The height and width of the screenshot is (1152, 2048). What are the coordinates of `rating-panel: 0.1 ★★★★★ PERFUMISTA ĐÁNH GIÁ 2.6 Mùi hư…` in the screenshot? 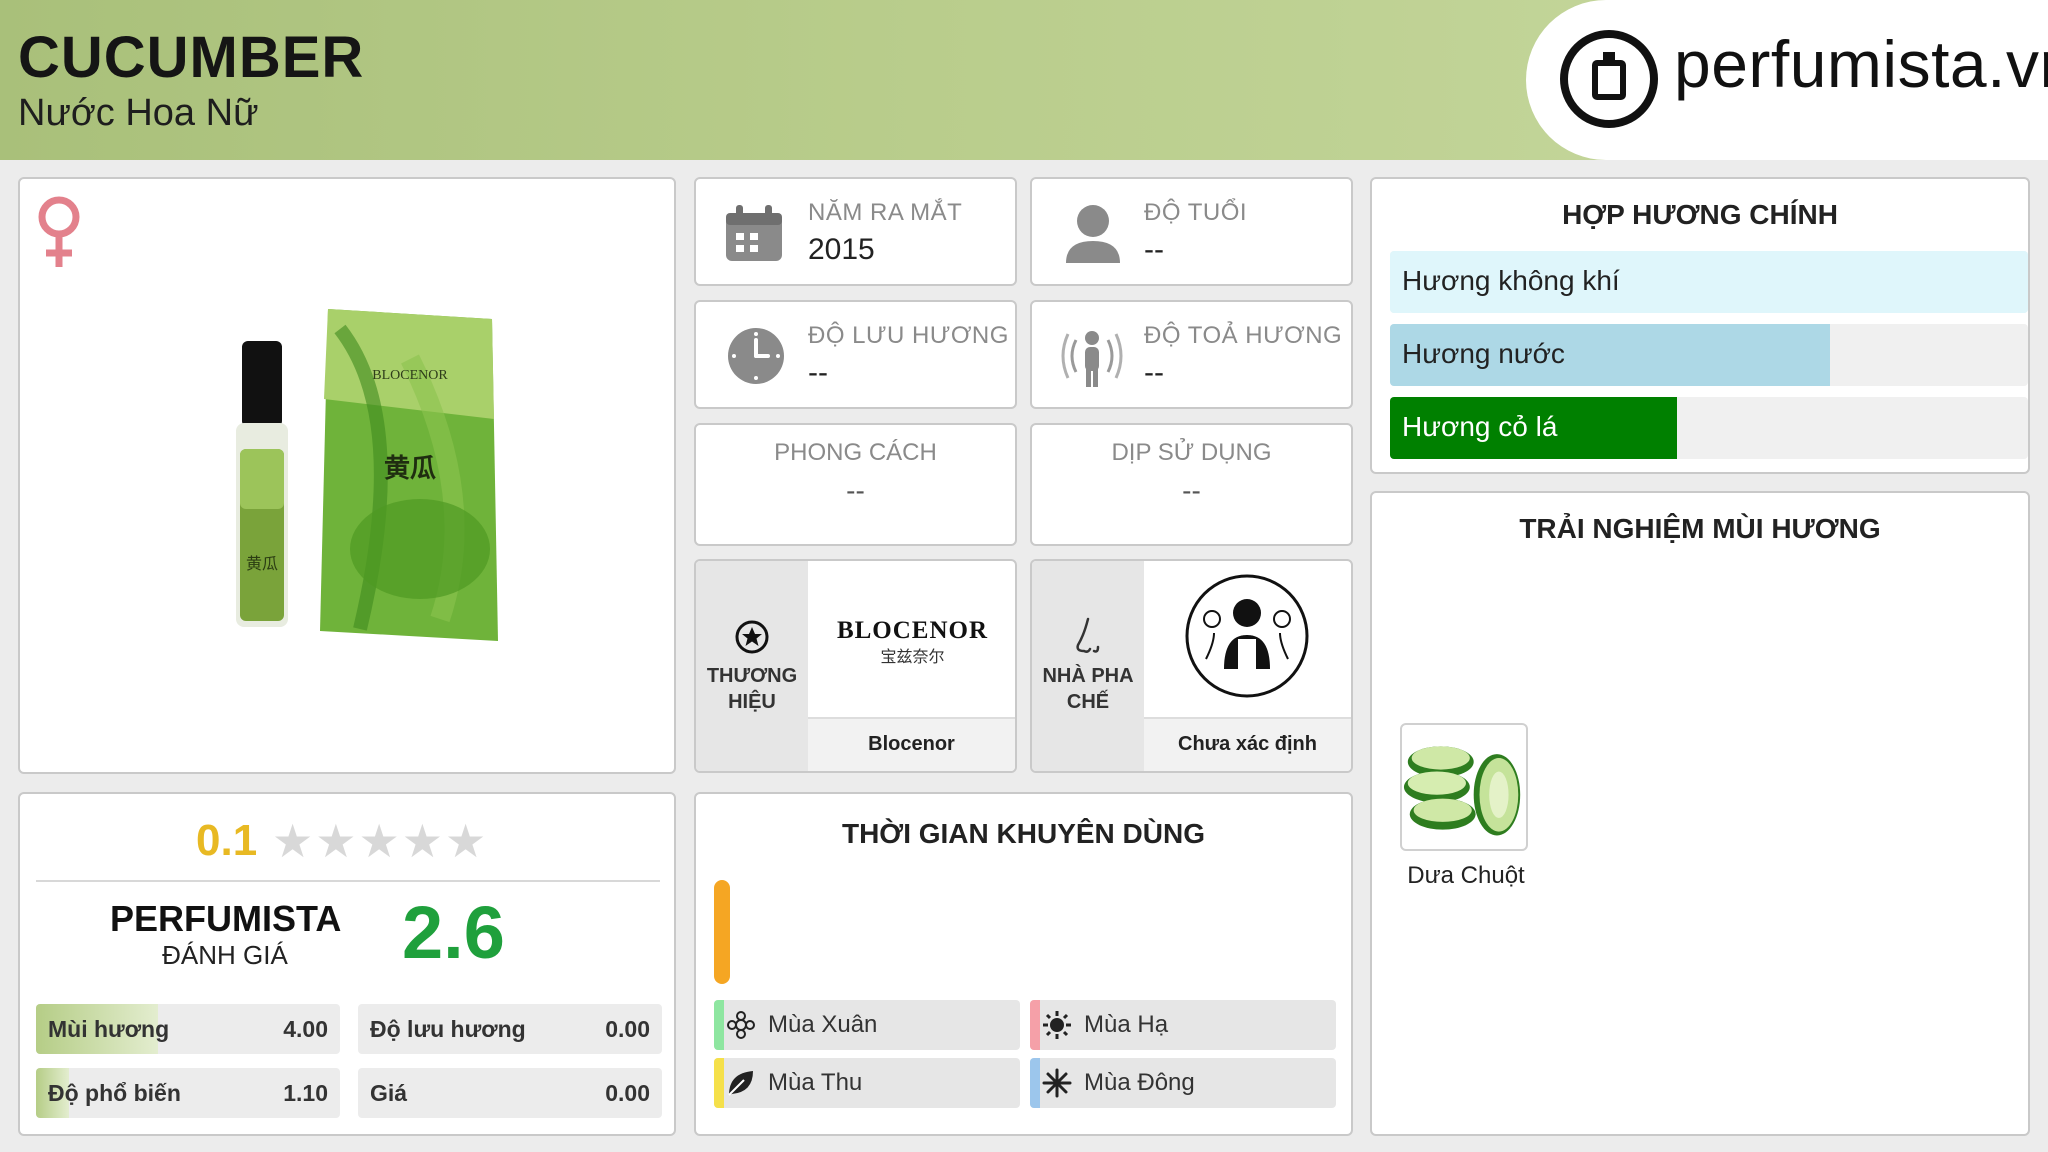 It's located at (347, 964).